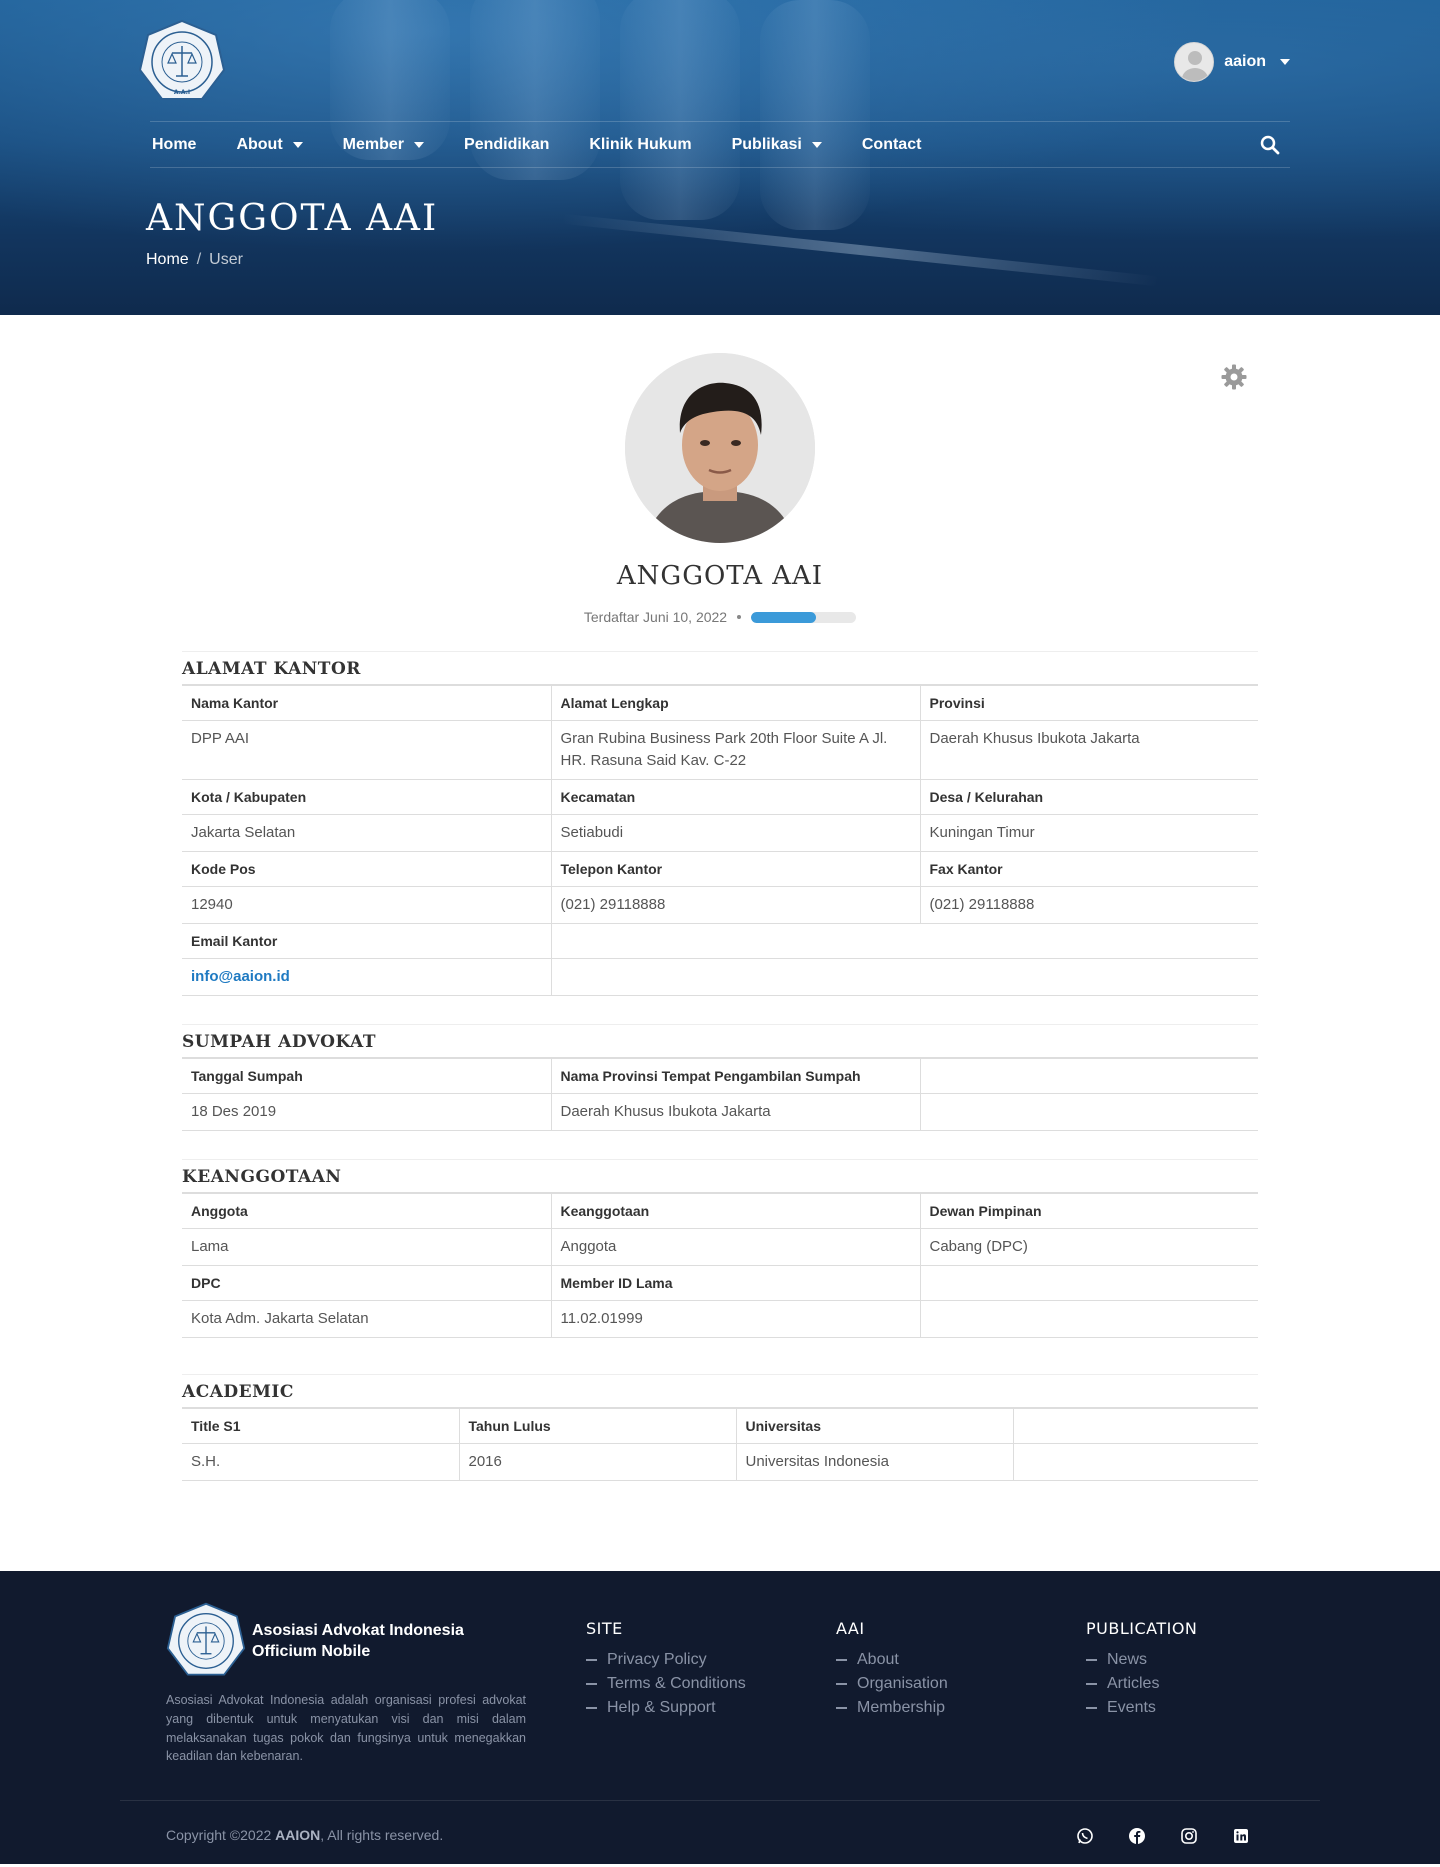 Image resolution: width=1440 pixels, height=1867 pixels. I want to click on footer-column-publication: PUBLICATION News Articles Events, so click(1141, 1669).